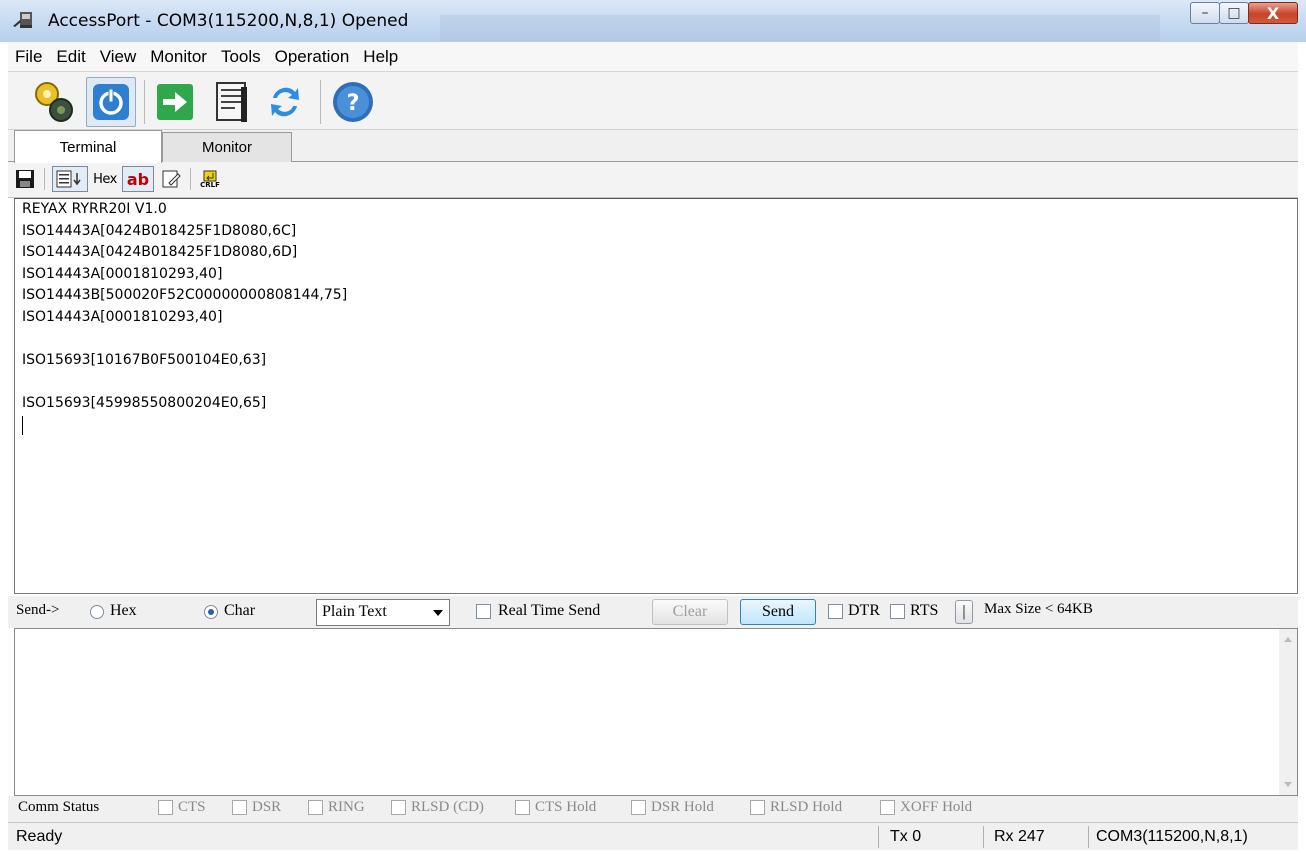 This screenshot has height=854, width=1306. I want to click on format-select-value: Plain Text, so click(354, 611).